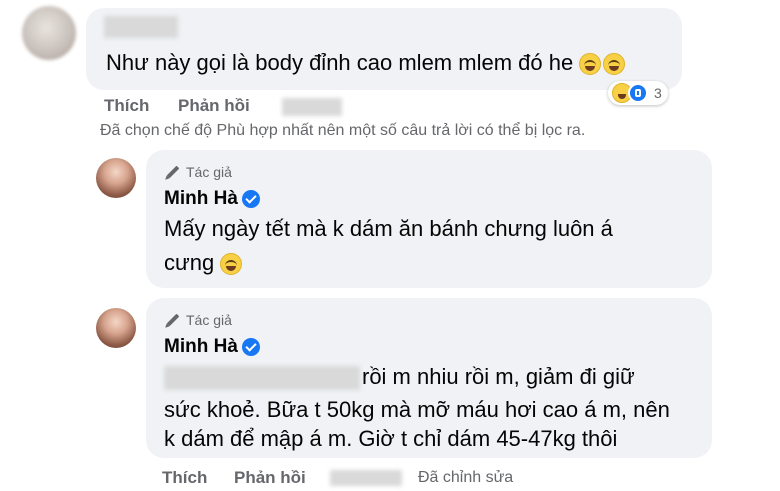 This screenshot has width=780, height=491. I want to click on reply-text-line1: rồi m nhiu rồi m, giảm đi giữ, so click(498, 376).